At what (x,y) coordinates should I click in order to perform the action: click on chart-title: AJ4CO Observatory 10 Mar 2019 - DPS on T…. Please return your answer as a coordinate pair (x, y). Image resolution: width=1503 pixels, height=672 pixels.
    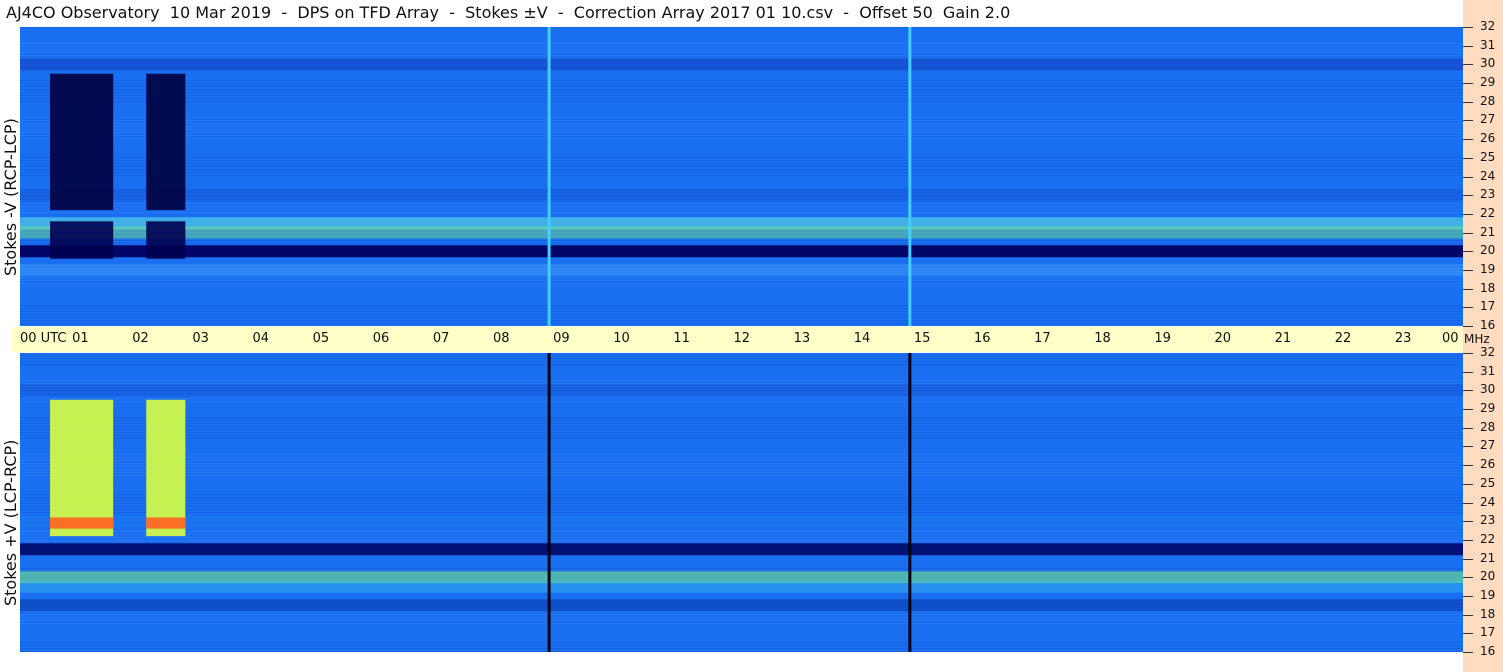
    Looking at the image, I should click on (508, 12).